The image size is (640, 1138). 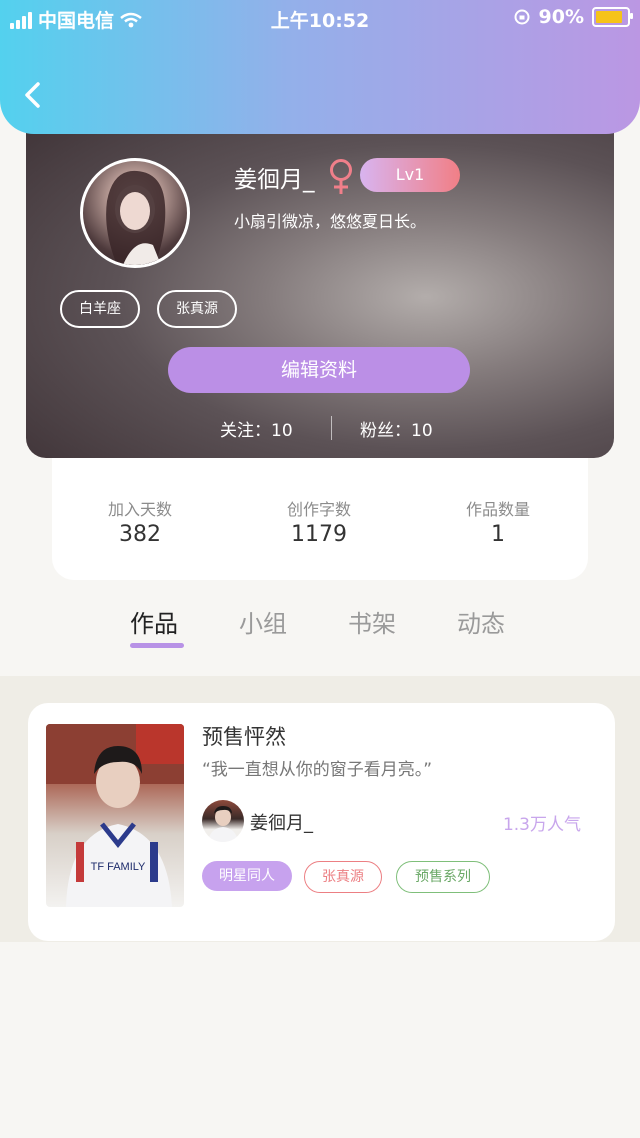 What do you see at coordinates (372, 621) in the screenshot?
I see `tab-bookshelf: 书架` at bounding box center [372, 621].